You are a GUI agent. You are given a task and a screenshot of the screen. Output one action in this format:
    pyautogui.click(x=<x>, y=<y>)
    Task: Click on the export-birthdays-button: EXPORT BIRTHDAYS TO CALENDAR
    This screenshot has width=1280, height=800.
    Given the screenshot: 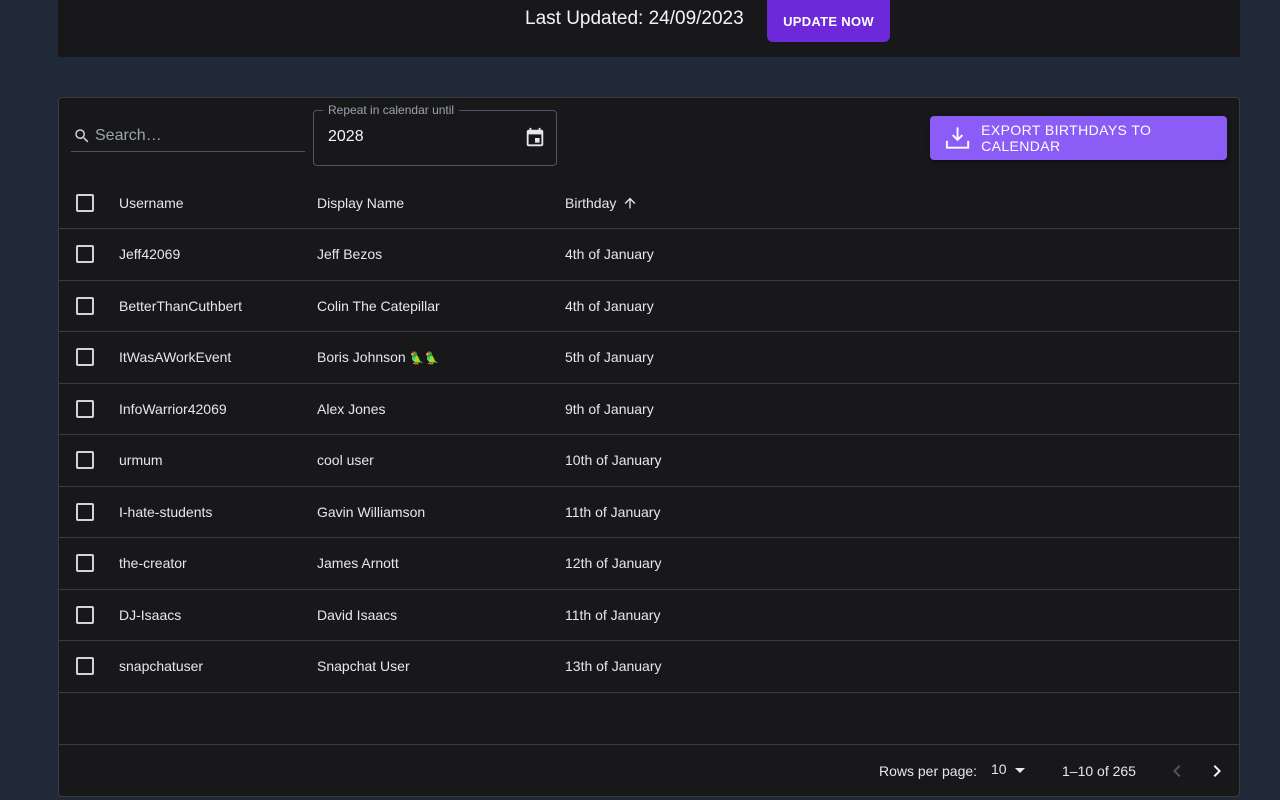 What is the action you would take?
    pyautogui.click(x=1078, y=138)
    